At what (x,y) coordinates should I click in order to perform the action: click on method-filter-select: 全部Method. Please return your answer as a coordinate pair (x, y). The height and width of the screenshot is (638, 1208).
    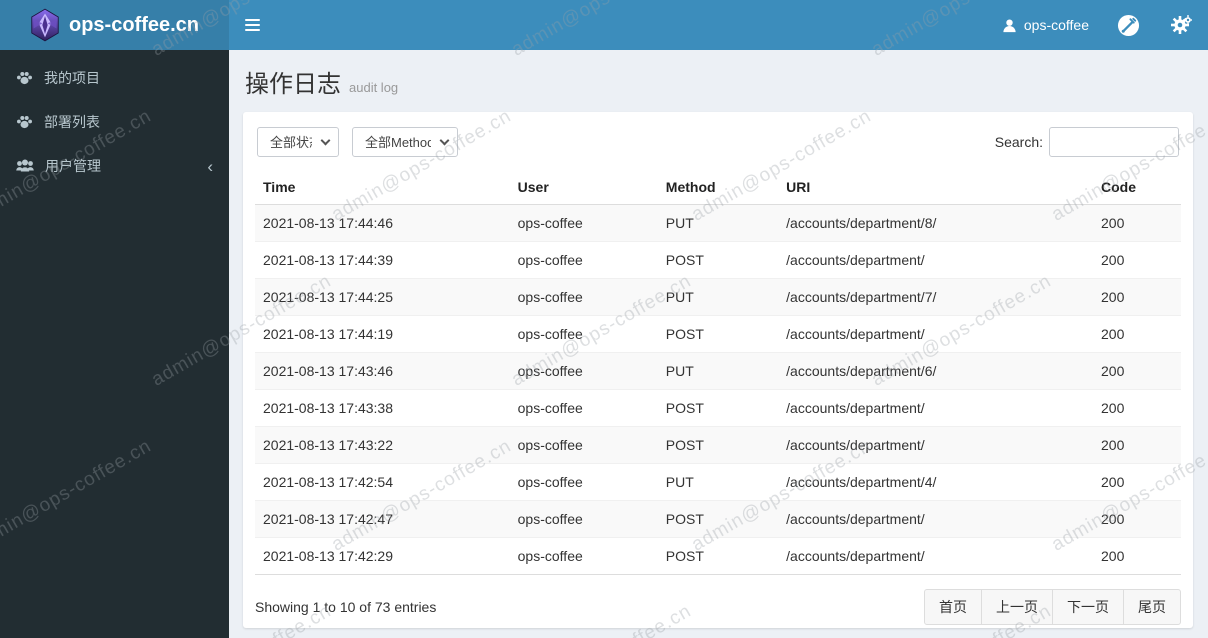
    Looking at the image, I should click on (405, 142).